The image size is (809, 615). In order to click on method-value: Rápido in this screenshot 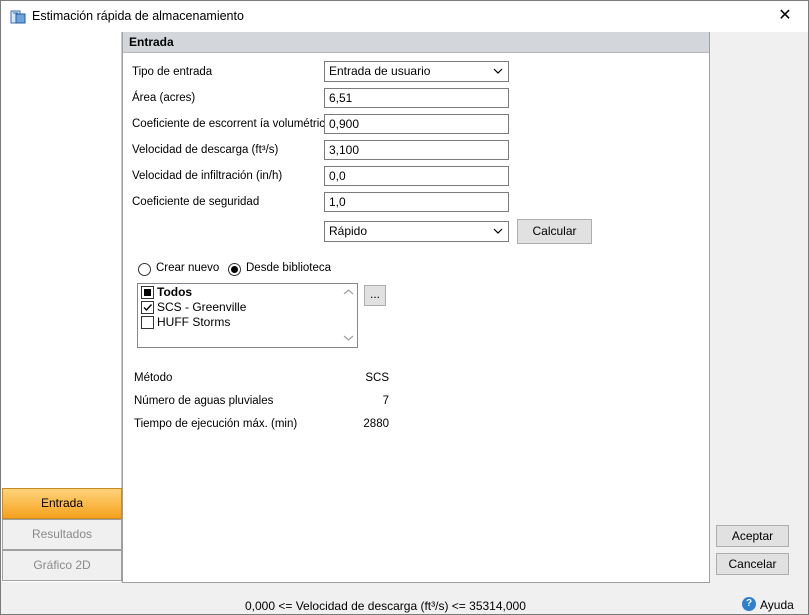, I will do `click(348, 231)`.